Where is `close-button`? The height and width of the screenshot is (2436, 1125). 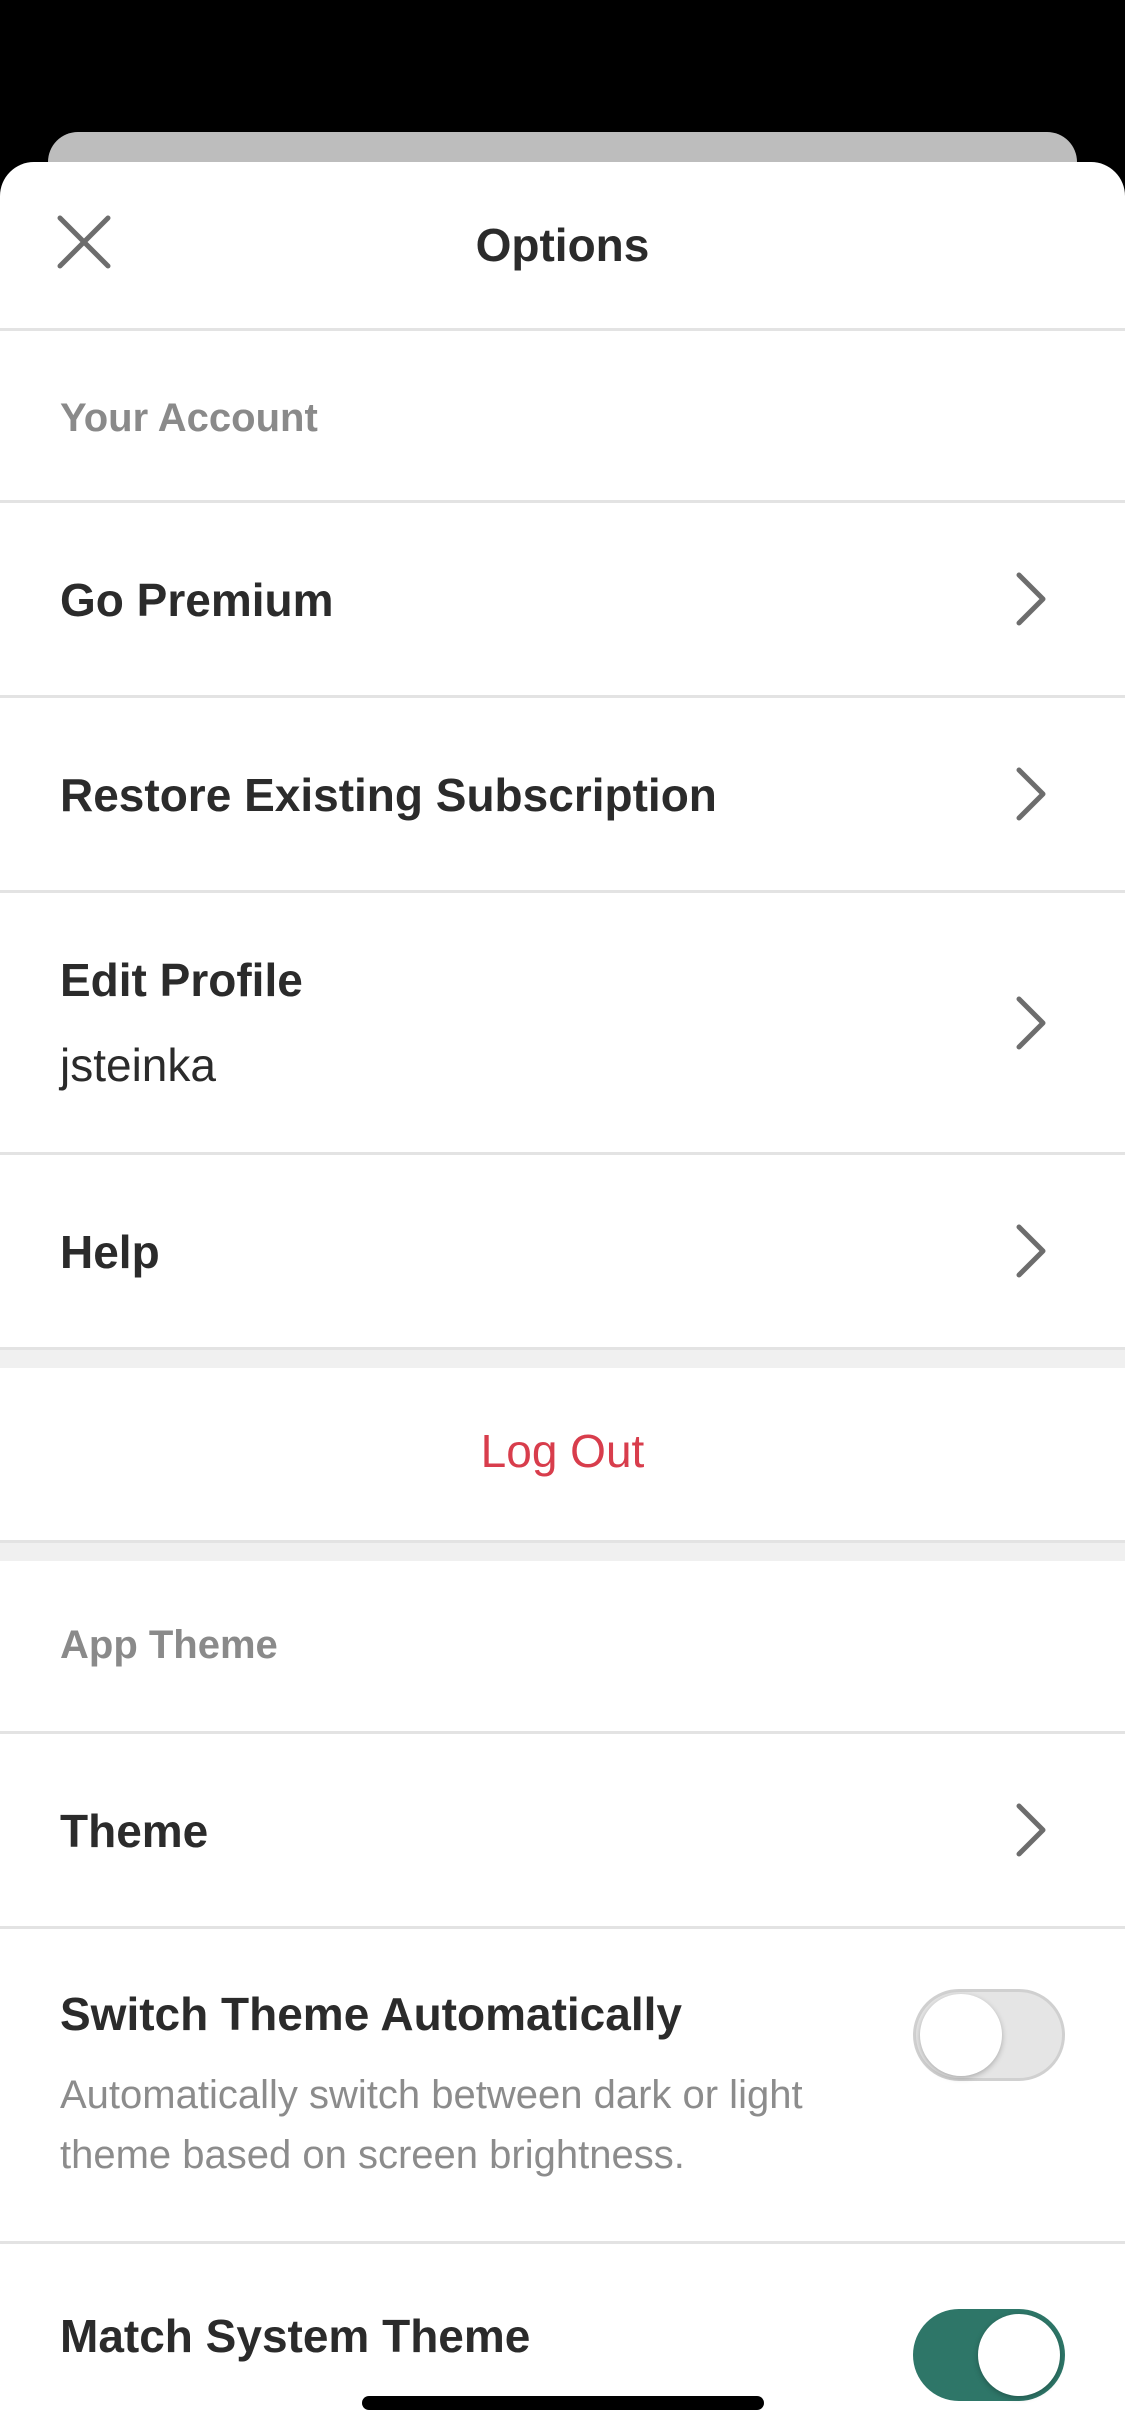
close-button is located at coordinates (84, 242).